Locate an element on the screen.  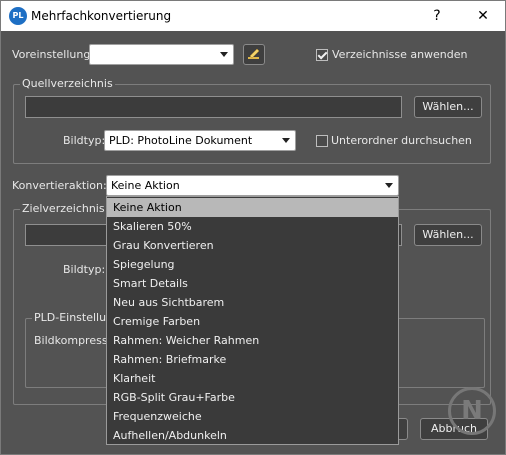
dropdown-option: Frequenzweiche is located at coordinates (252, 416).